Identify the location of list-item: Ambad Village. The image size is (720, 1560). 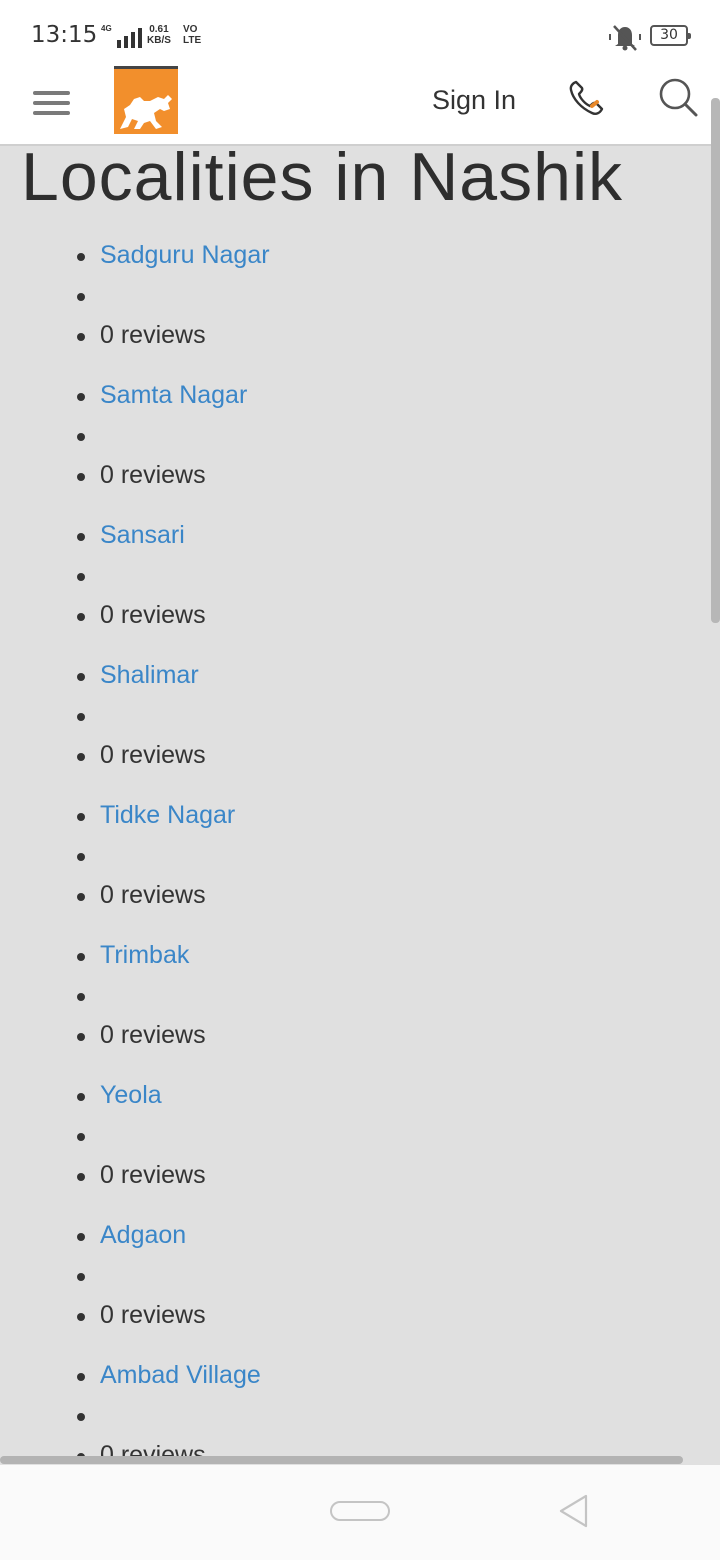
(350, 1376).